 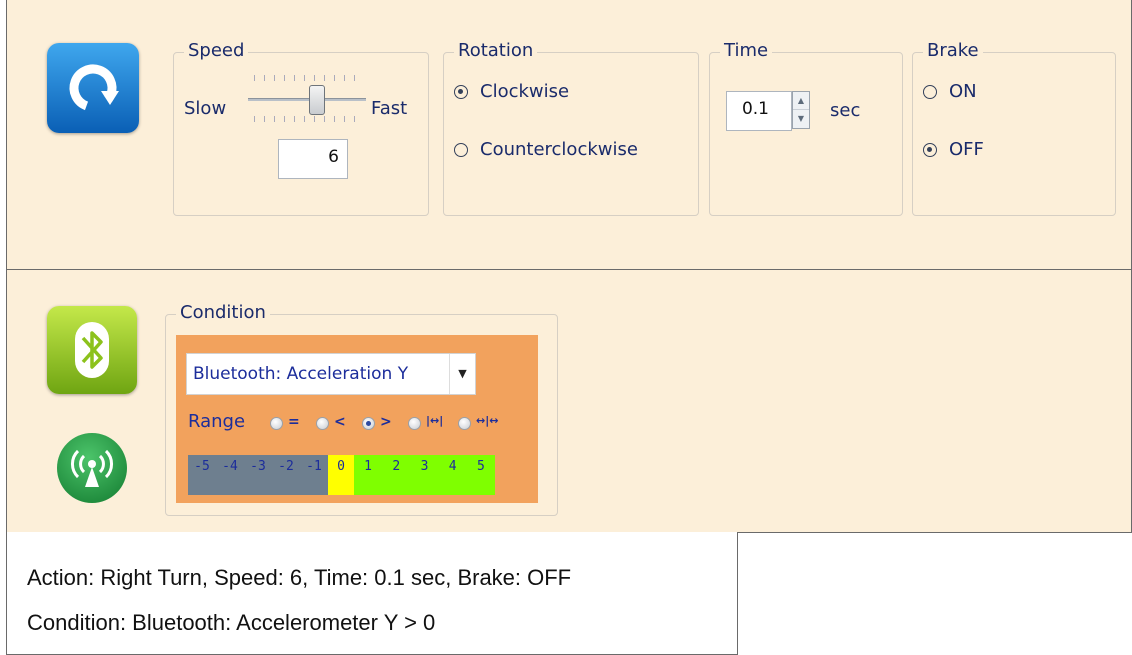 What do you see at coordinates (434, 420) in the screenshot?
I see `range-inside-label: |↔|` at bounding box center [434, 420].